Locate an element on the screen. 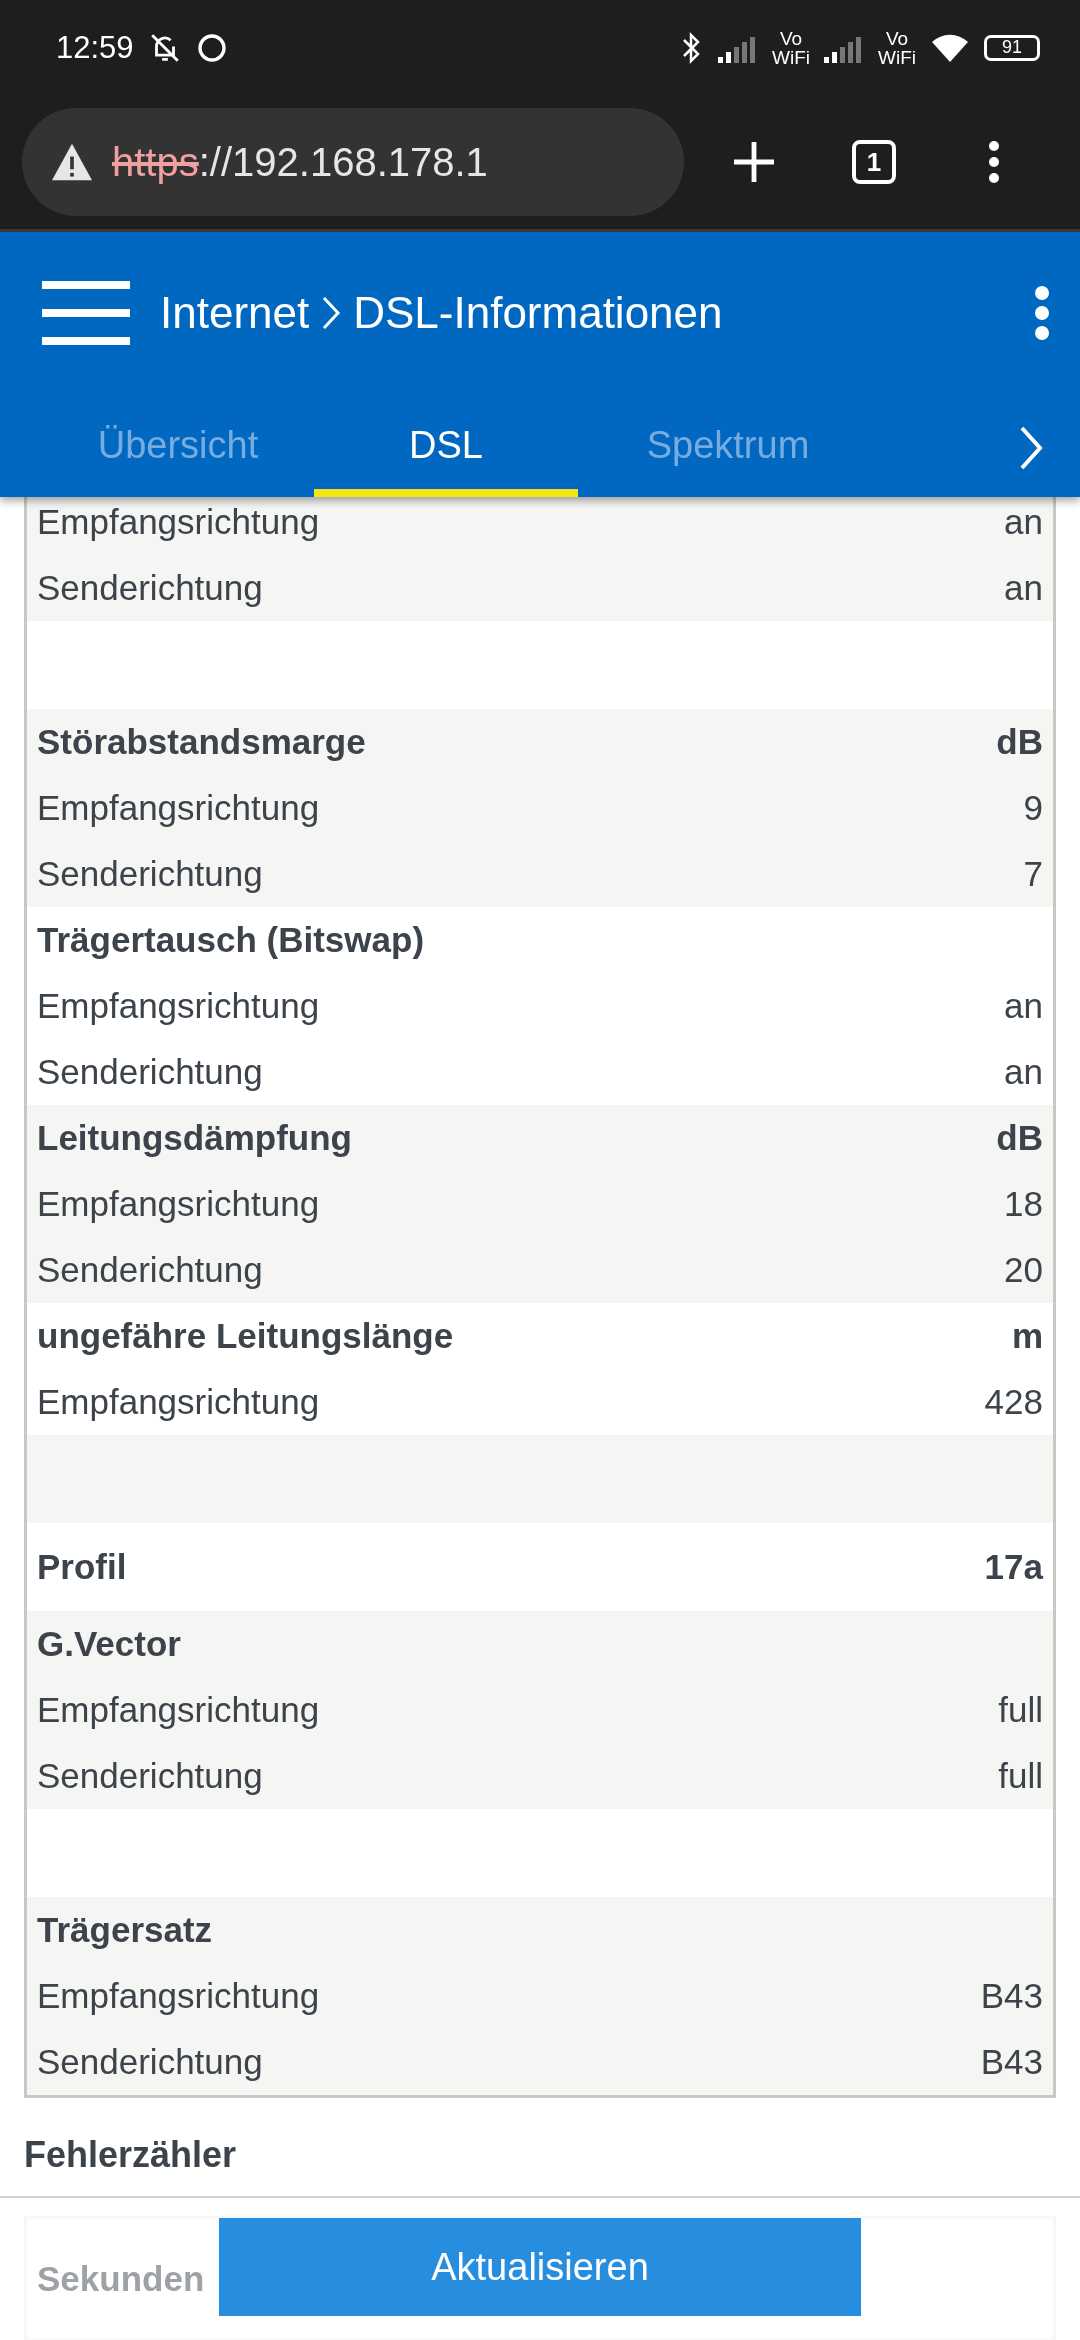  url-text: https://192.168.178.1 is located at coordinates (300, 162).